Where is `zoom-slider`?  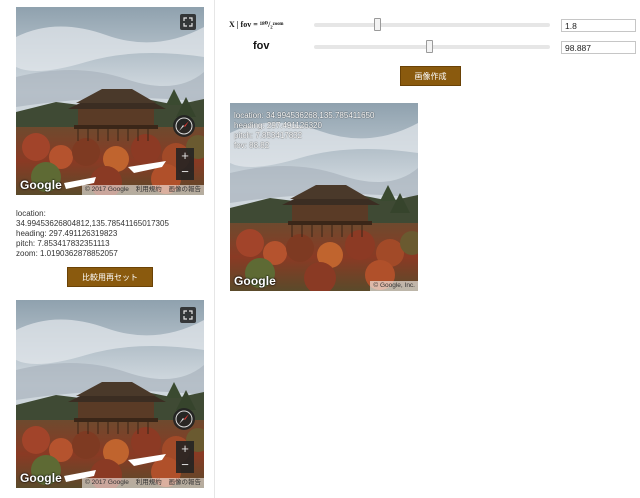
zoom-slider is located at coordinates (432, 24).